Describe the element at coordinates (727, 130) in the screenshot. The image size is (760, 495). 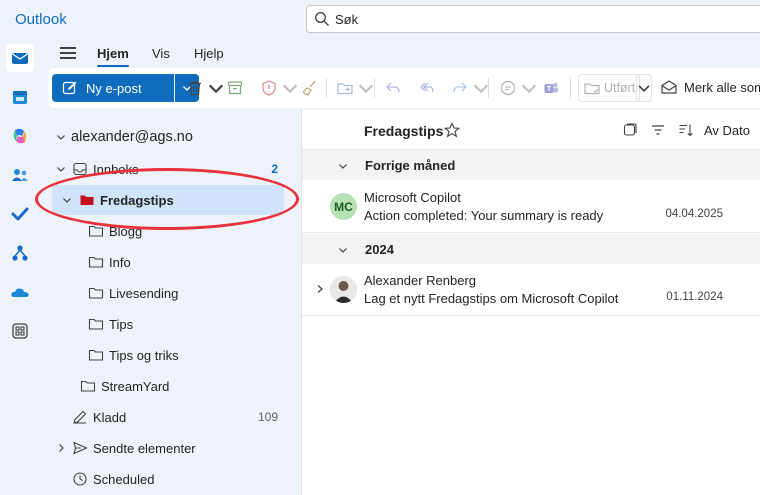
I see `sort-by-date-button: Av Dato` at that location.